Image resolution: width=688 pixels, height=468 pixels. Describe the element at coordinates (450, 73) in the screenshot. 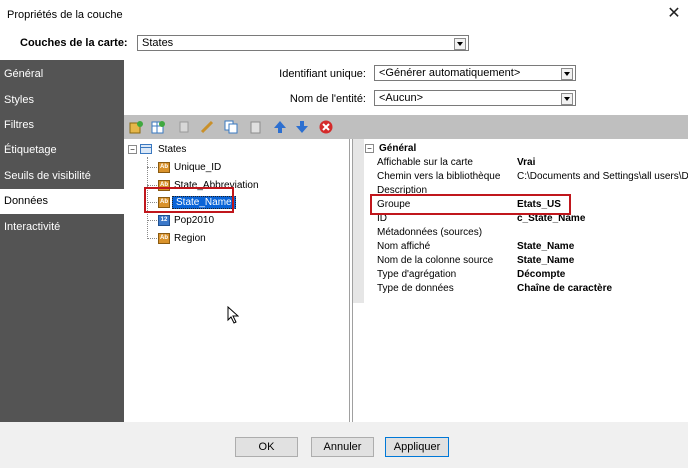

I see `unique-id-value: <Générer automatiquement>` at that location.